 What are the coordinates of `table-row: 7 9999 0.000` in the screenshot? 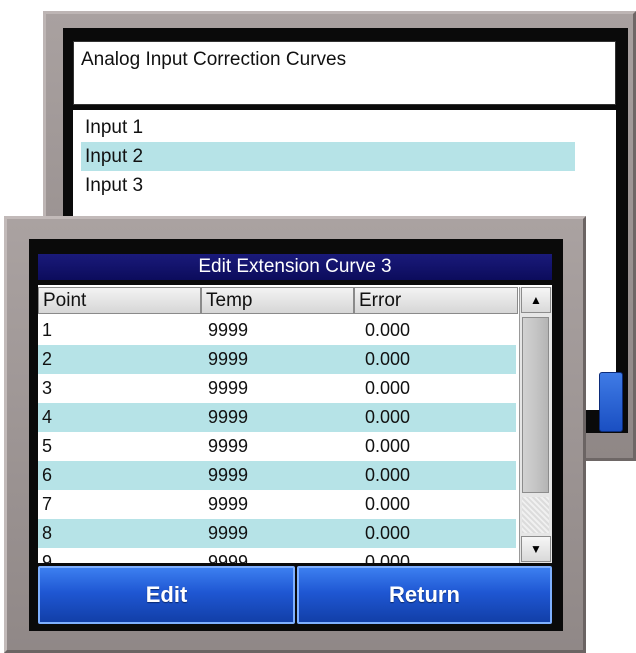 It's located at (277, 504).